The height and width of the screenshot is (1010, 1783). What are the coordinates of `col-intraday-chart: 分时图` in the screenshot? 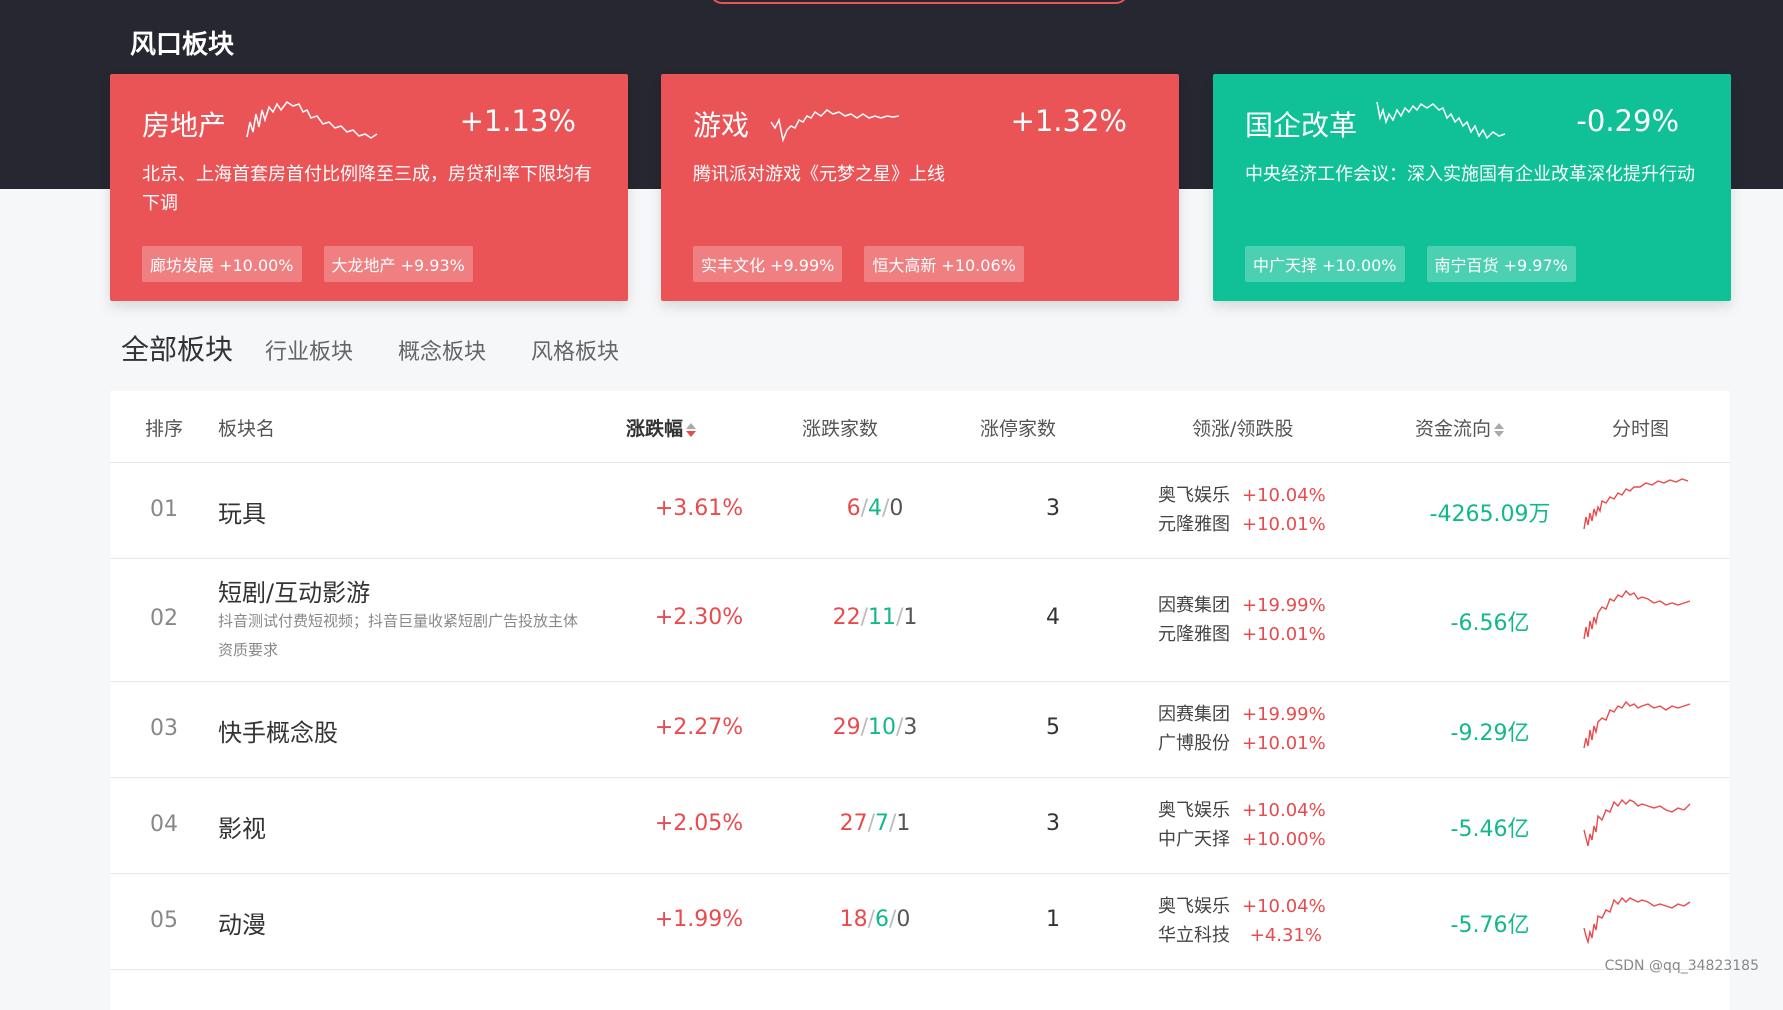 It's located at (1641, 429).